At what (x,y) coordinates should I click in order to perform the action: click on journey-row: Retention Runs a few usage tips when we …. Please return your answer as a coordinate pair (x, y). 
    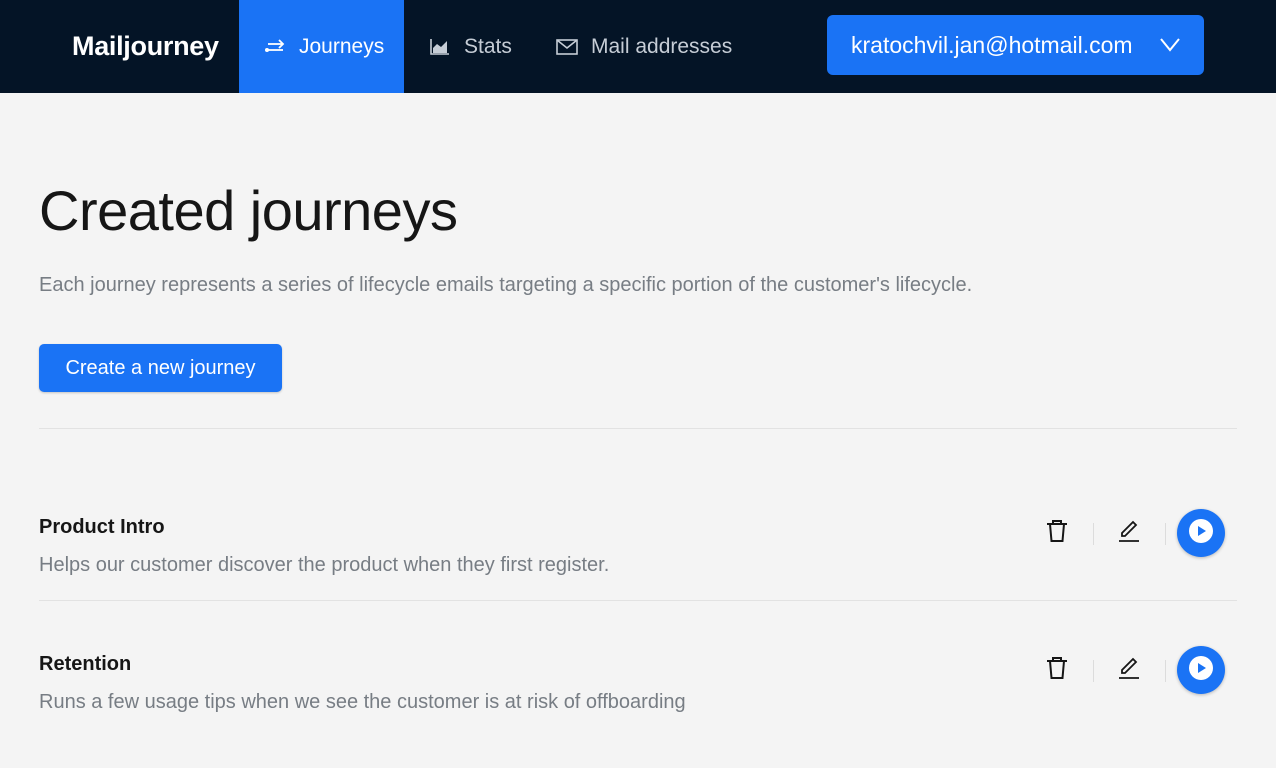
    Looking at the image, I should click on (638, 689).